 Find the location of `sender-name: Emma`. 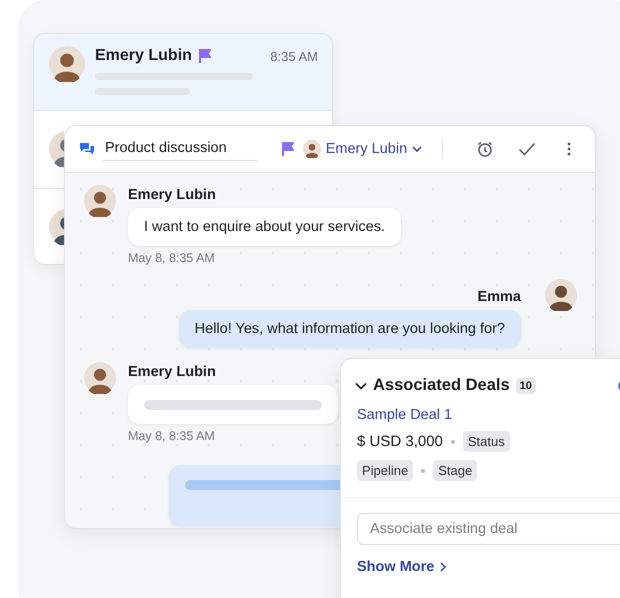

sender-name: Emma is located at coordinates (499, 296).